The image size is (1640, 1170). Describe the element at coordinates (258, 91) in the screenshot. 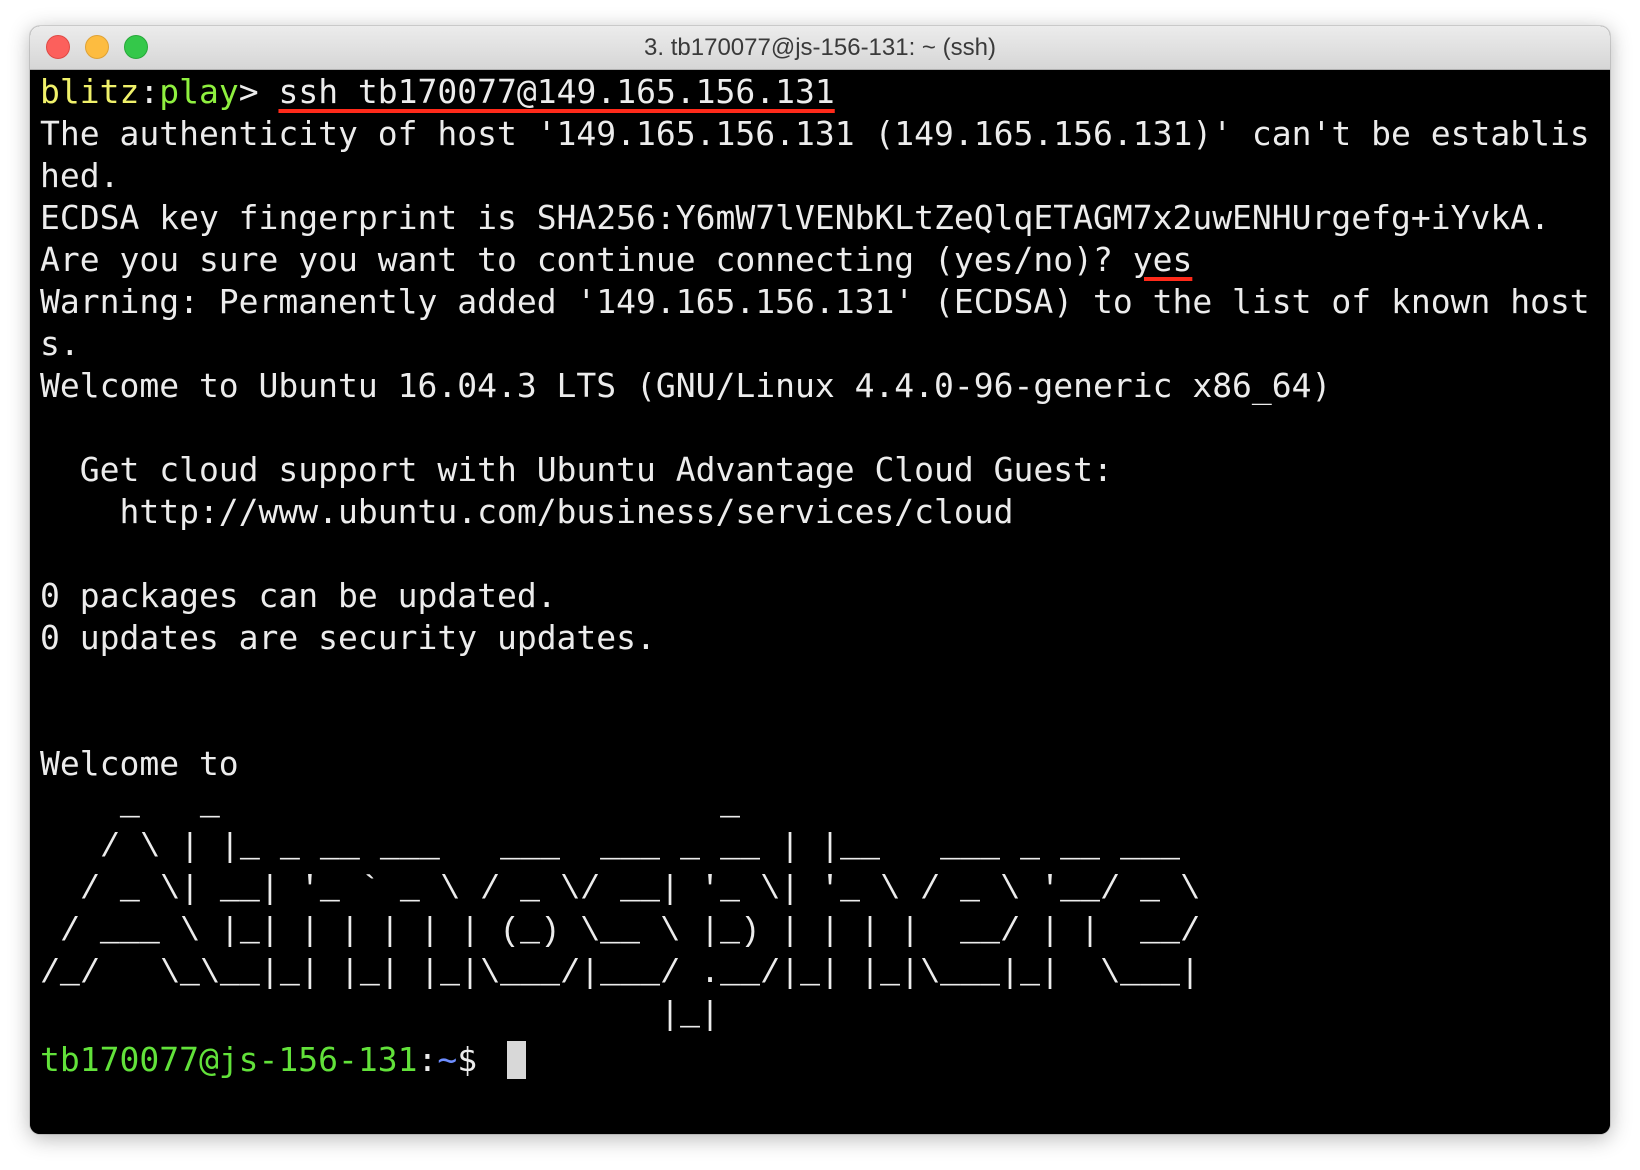

I see `prompt-end: >` at that location.